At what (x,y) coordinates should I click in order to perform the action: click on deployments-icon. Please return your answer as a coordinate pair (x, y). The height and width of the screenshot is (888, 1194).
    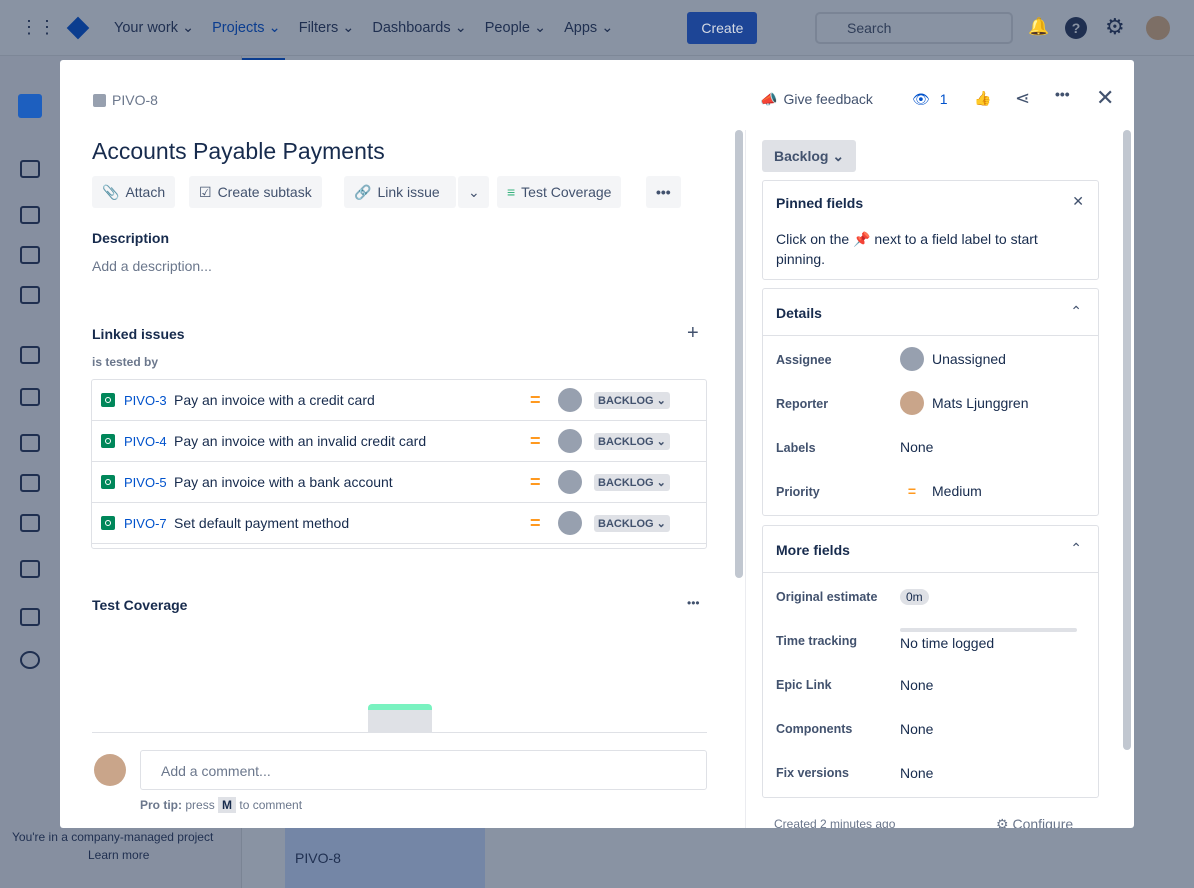
    Looking at the image, I should click on (30, 483).